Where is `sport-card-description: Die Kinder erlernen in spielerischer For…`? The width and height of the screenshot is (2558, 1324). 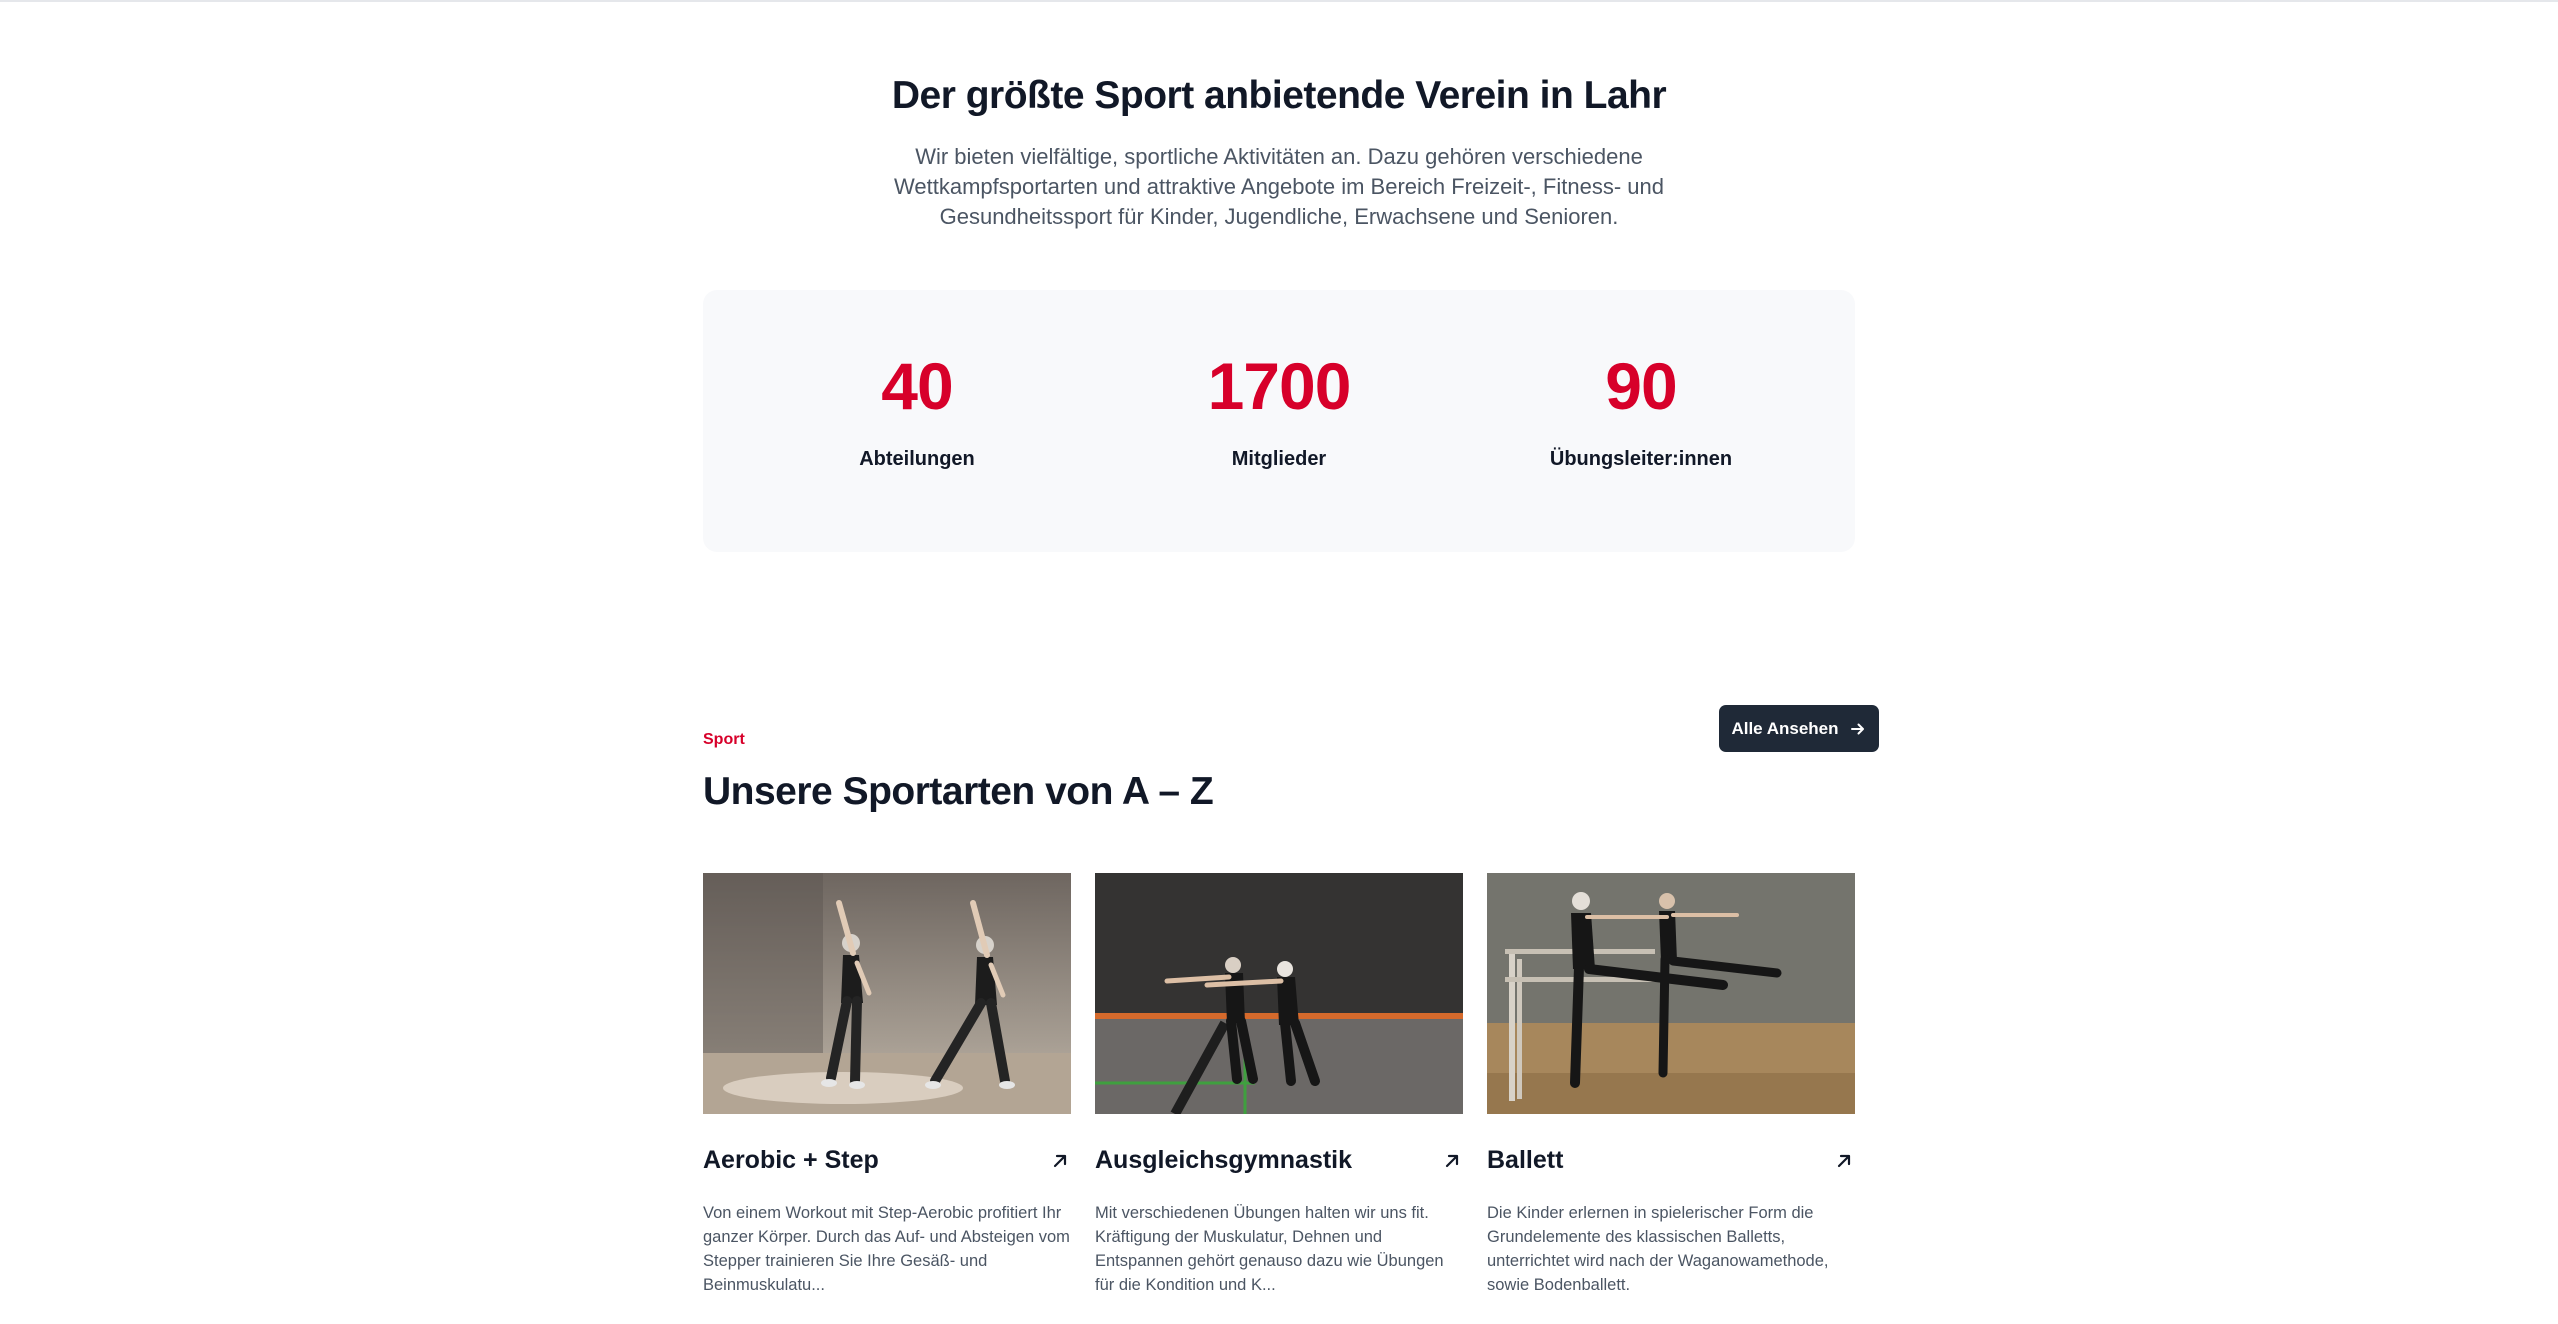 sport-card-description: Die Kinder erlernen in spielerischer For… is located at coordinates (1658, 1249).